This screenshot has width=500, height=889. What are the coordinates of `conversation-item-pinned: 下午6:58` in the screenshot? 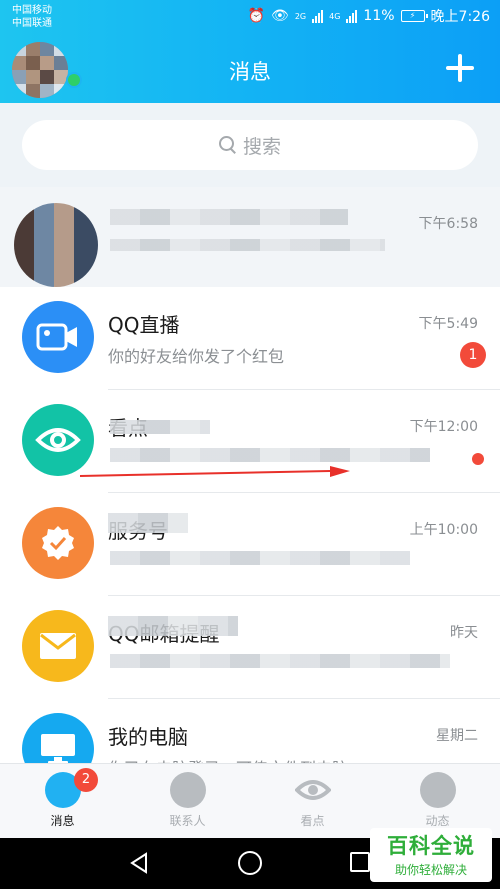 It's located at (250, 237).